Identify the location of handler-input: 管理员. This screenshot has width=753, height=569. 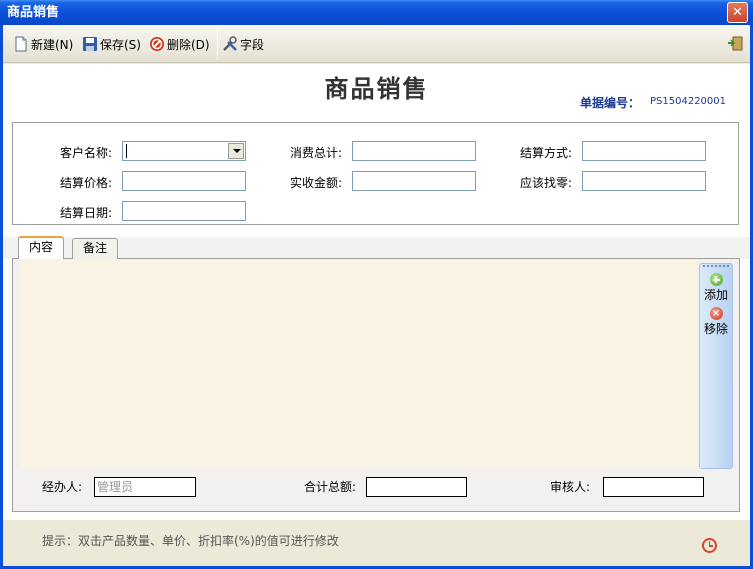
(145, 487).